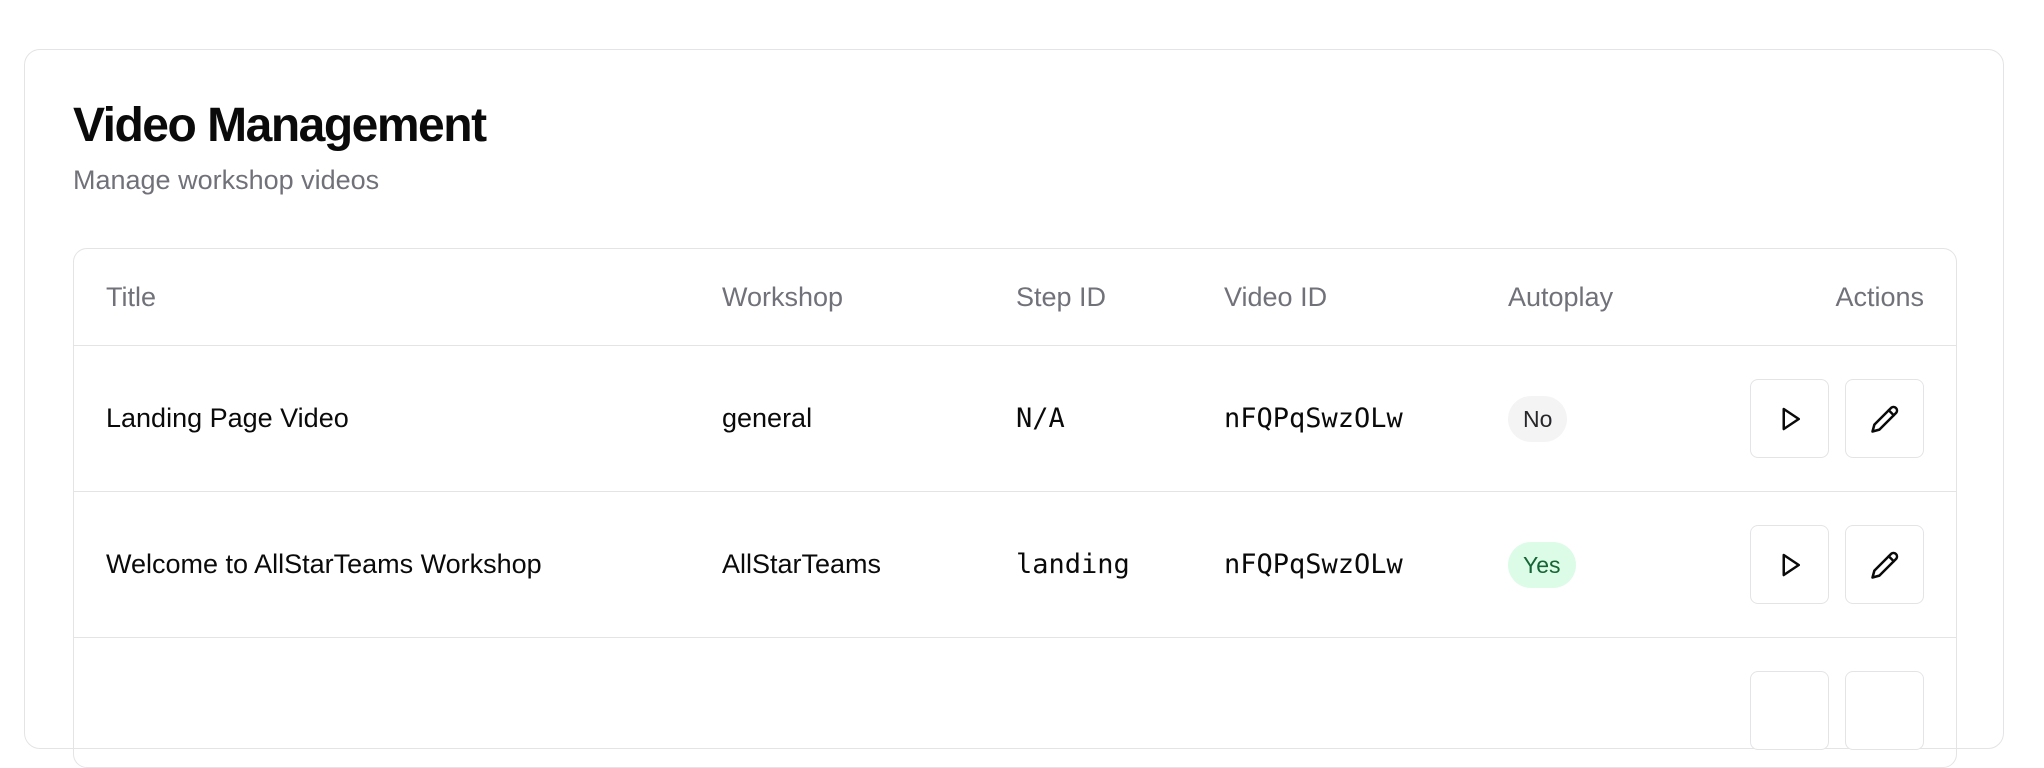 The image size is (2044, 768). I want to click on cell-workshop: general, so click(869, 419).